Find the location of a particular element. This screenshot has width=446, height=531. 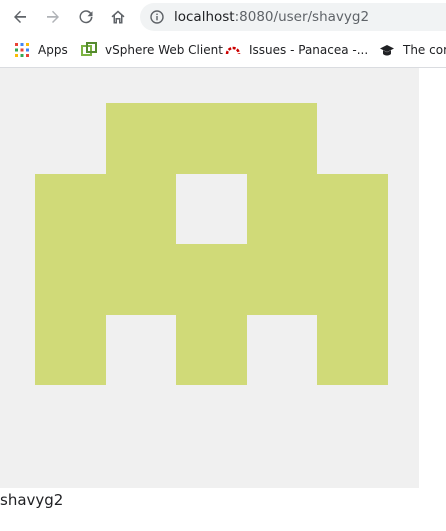

info-icon is located at coordinates (157, 17).